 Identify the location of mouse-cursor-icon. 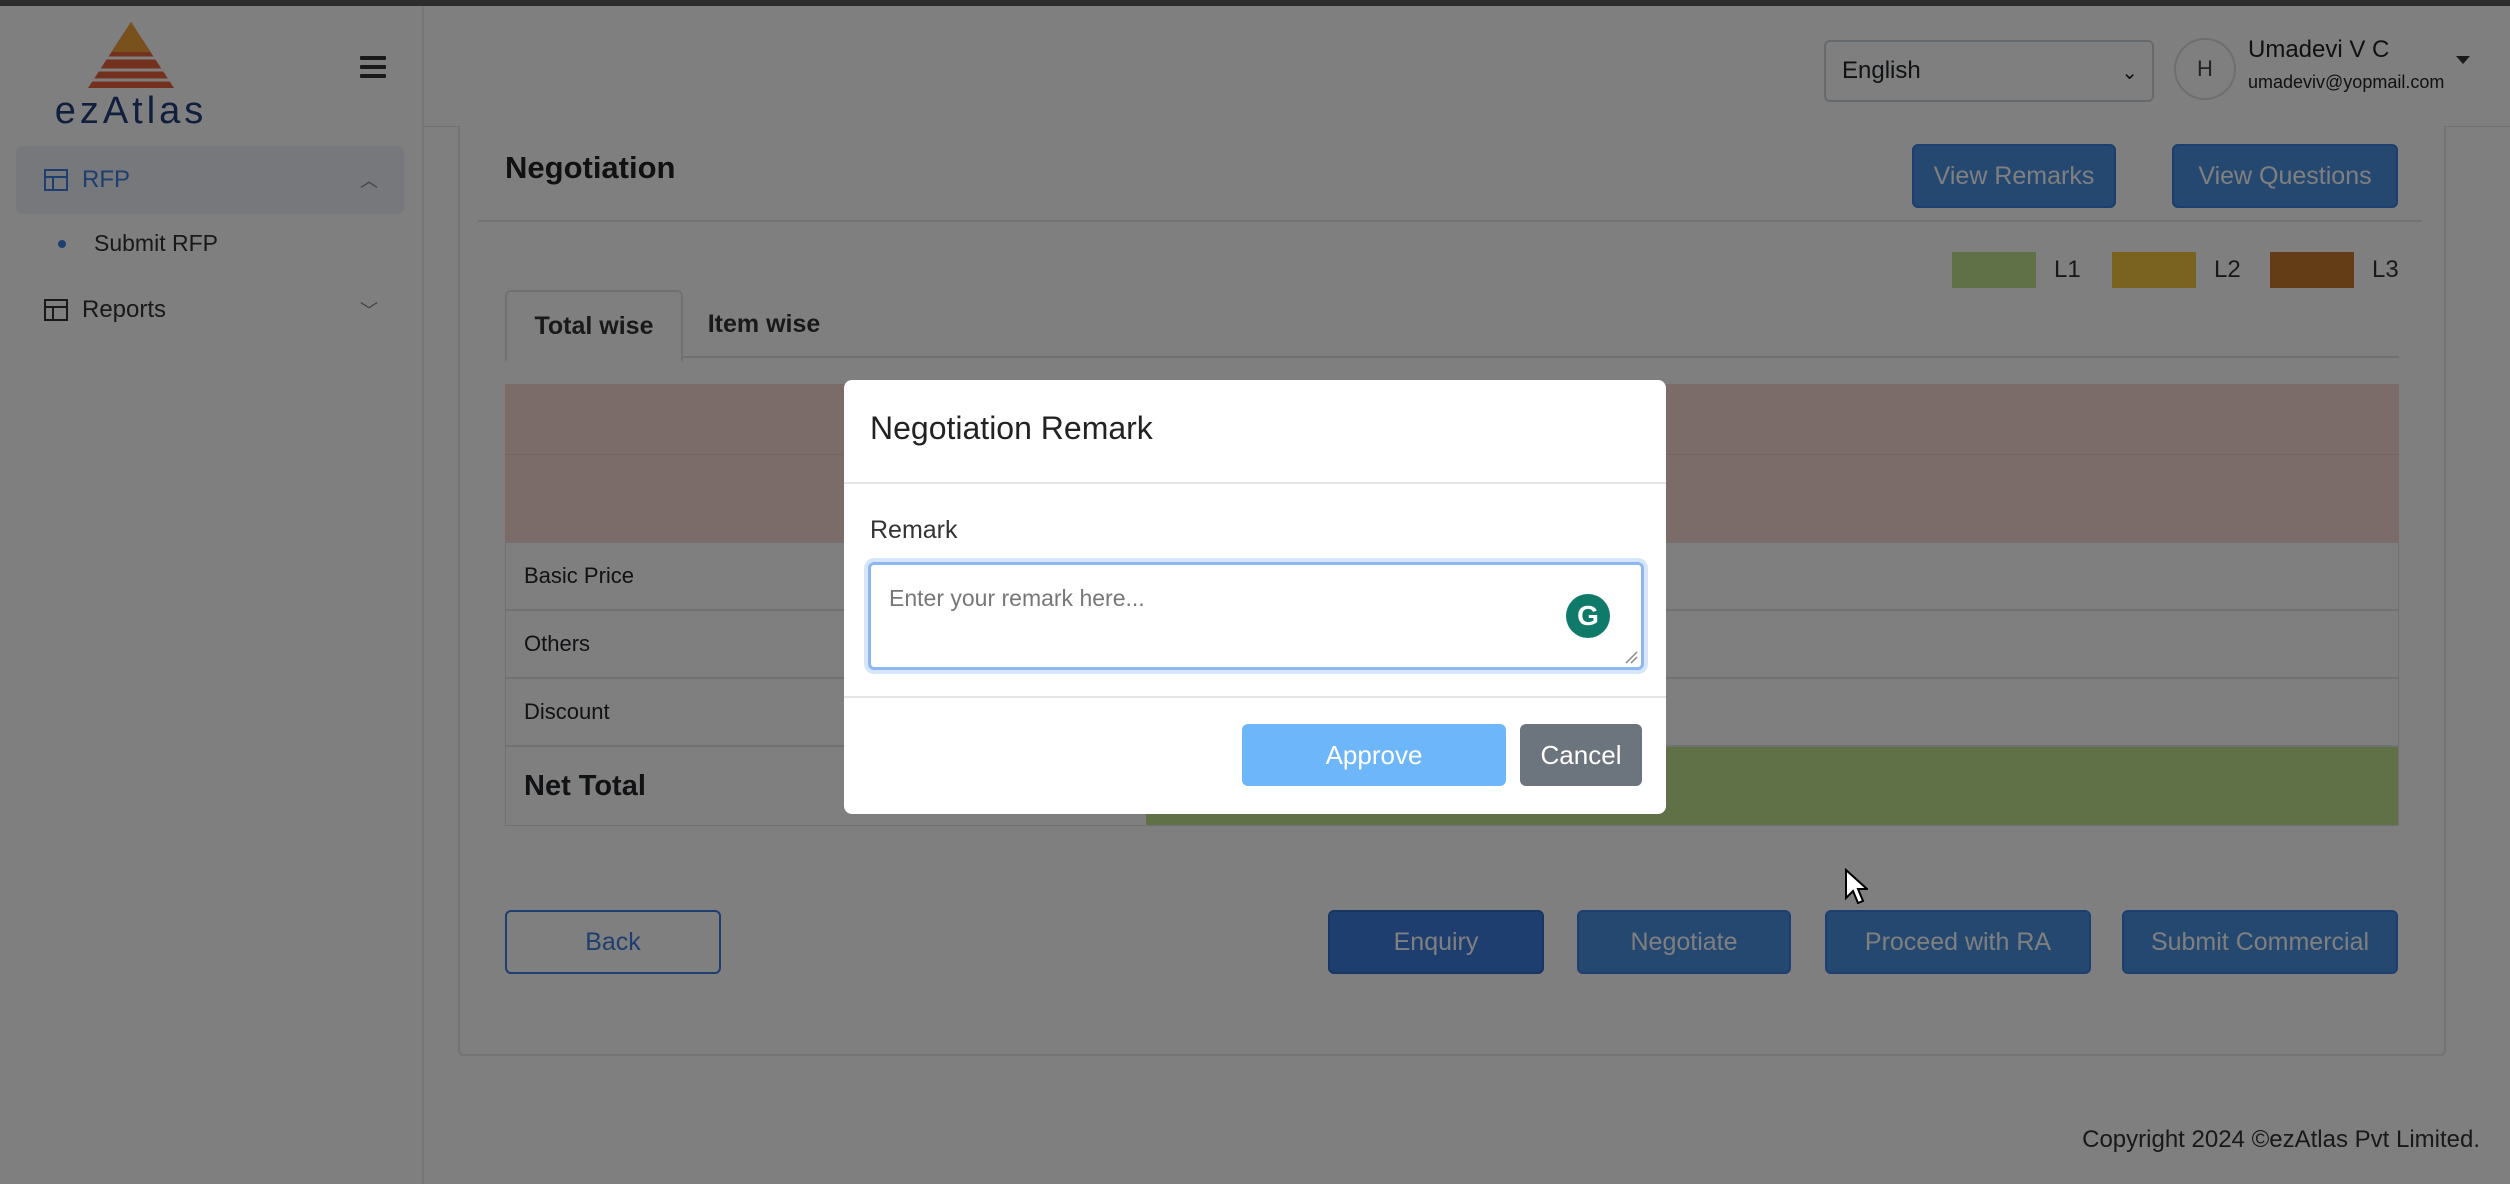
(1856, 886).